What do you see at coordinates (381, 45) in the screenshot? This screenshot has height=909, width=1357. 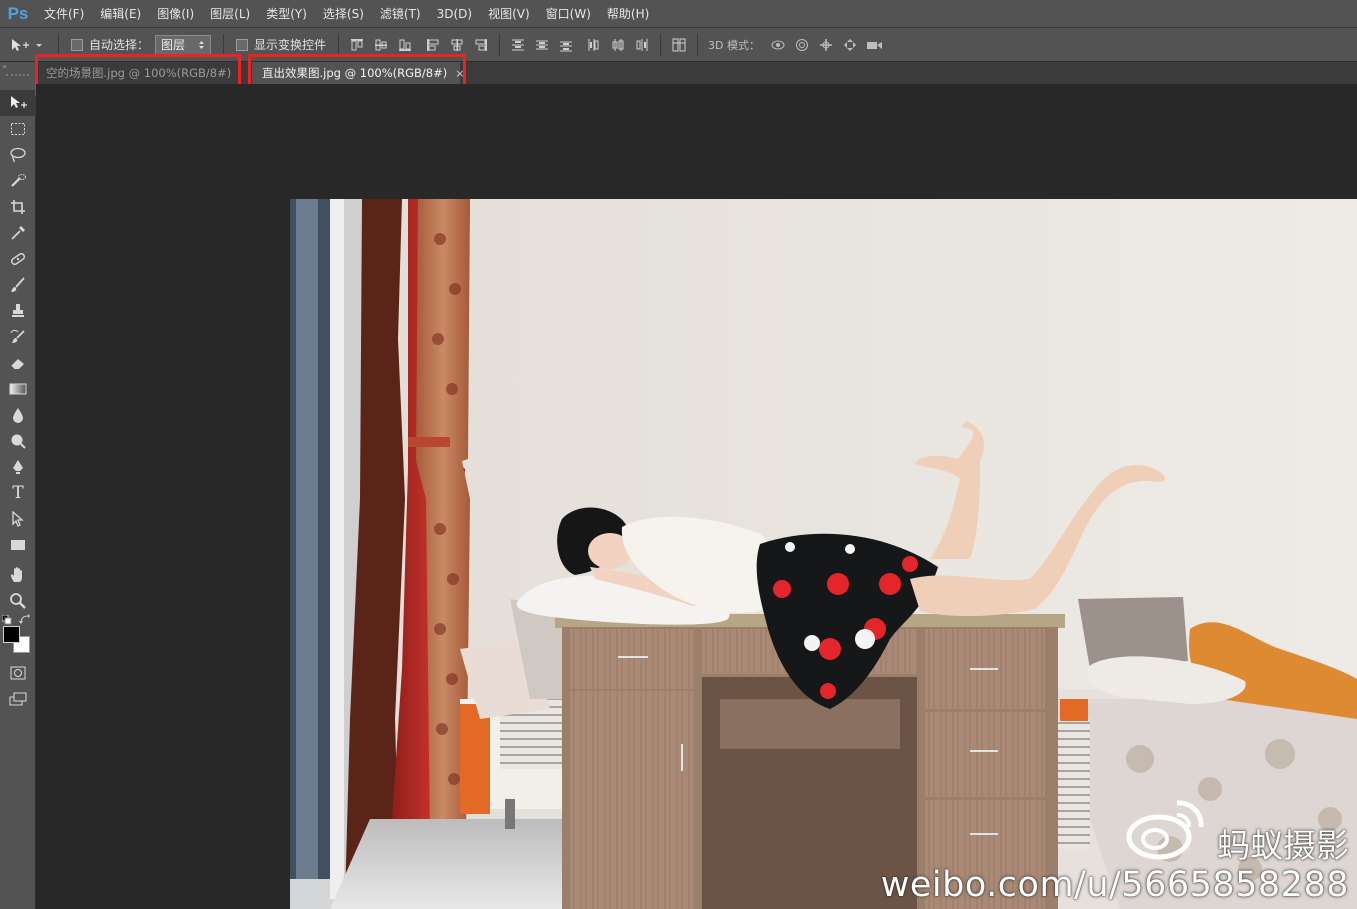 I see `align-vertical-centers-icon` at bounding box center [381, 45].